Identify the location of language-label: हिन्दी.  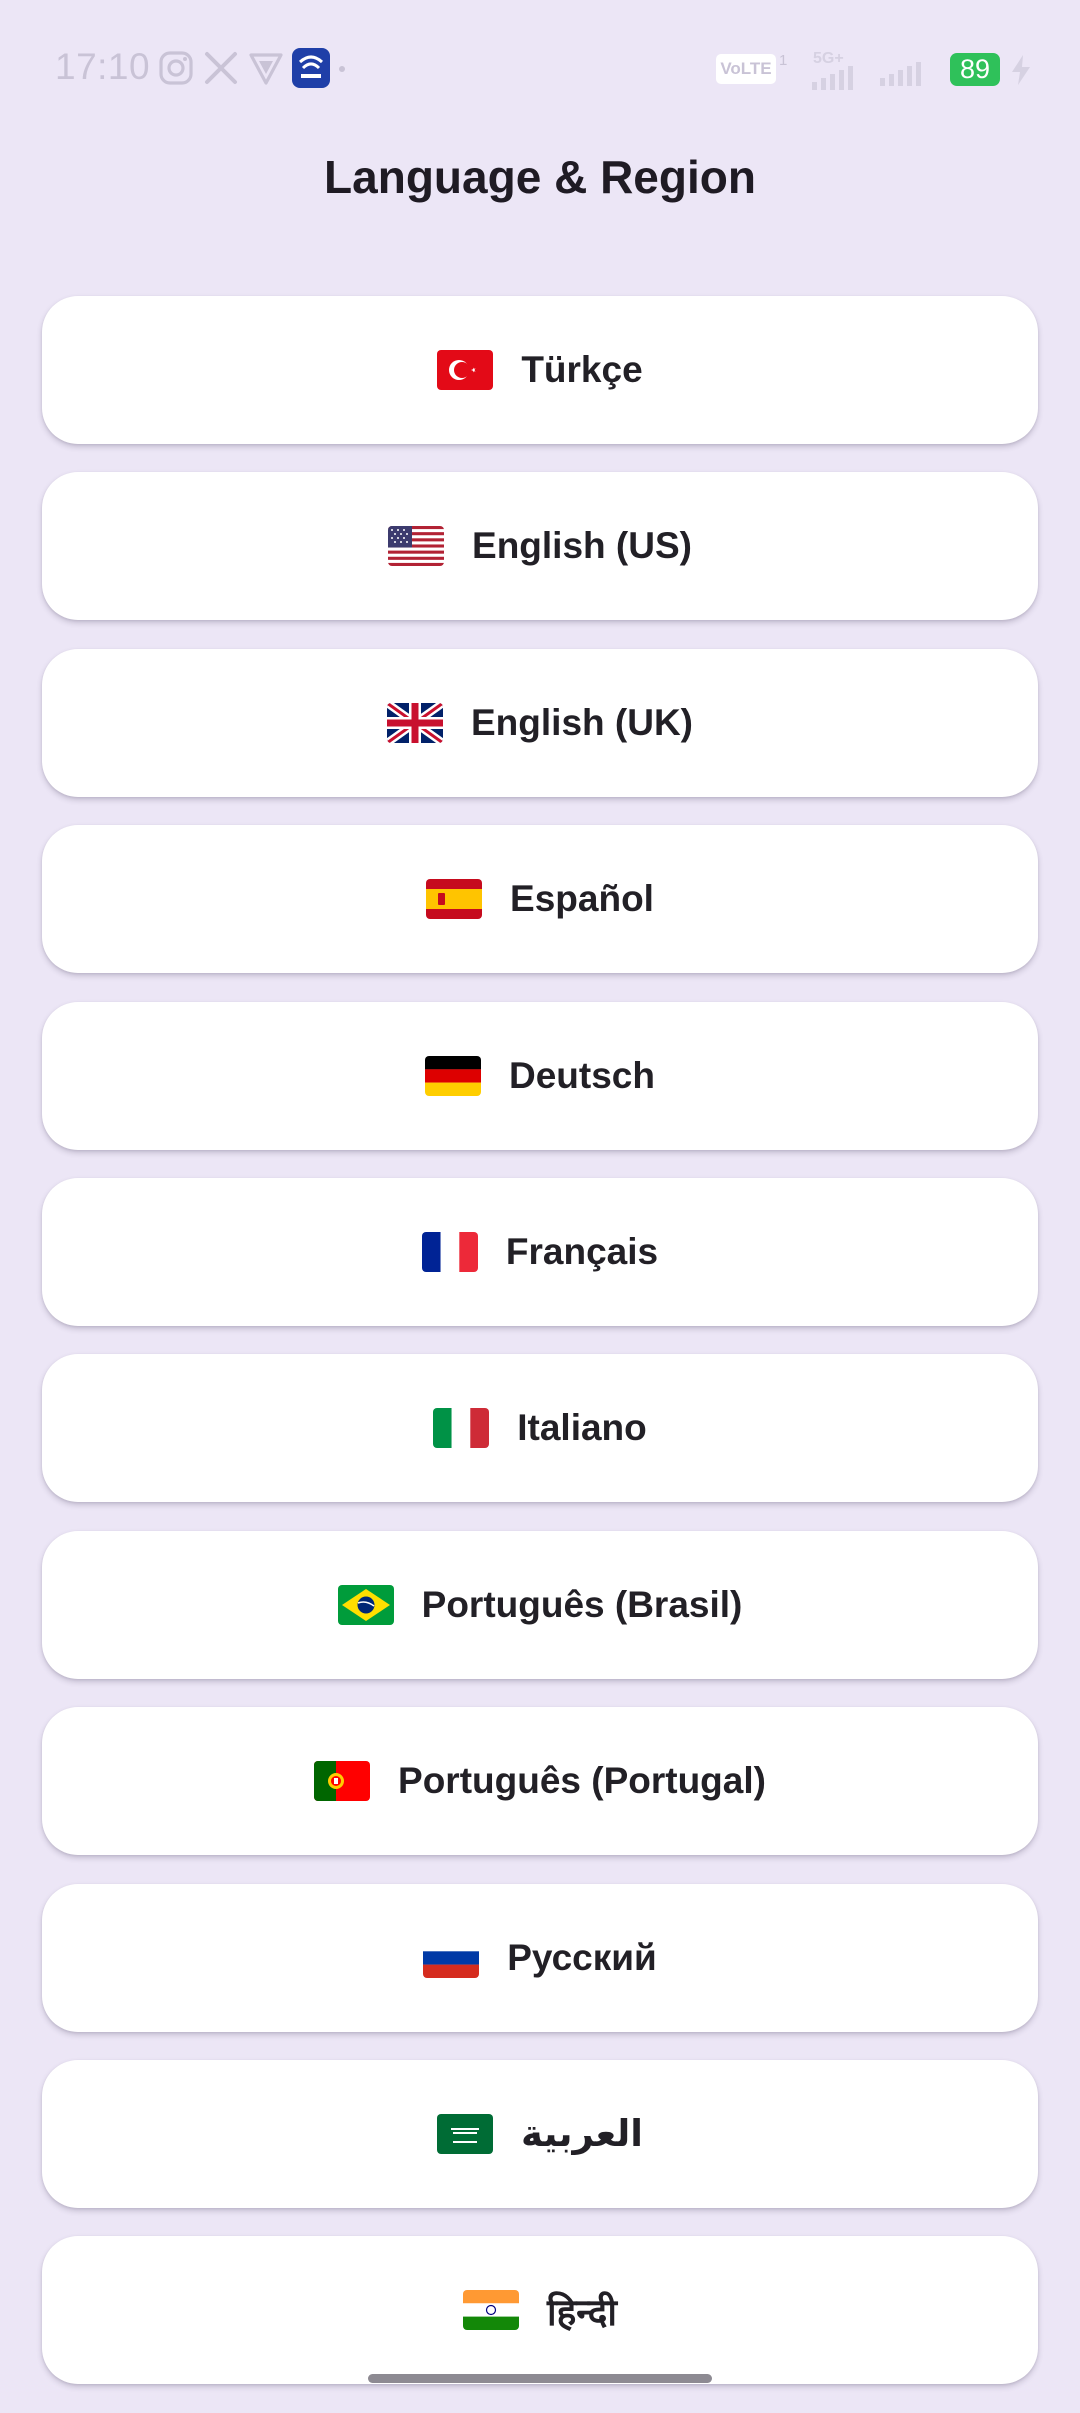
(582, 2312).